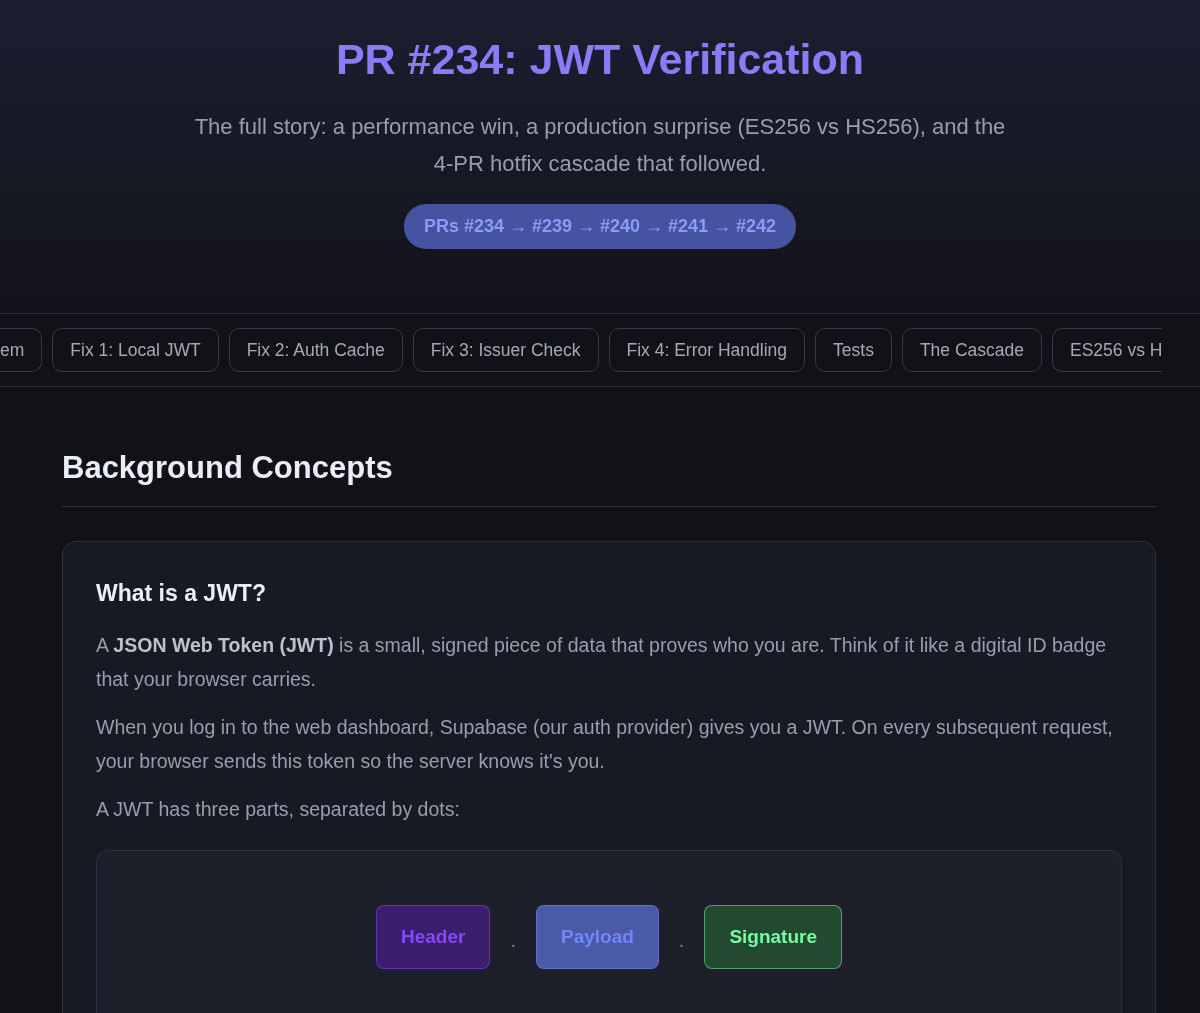 This screenshot has height=1013, width=1200. I want to click on nav-tab: Fix 2: Auth Cache, so click(315, 349).